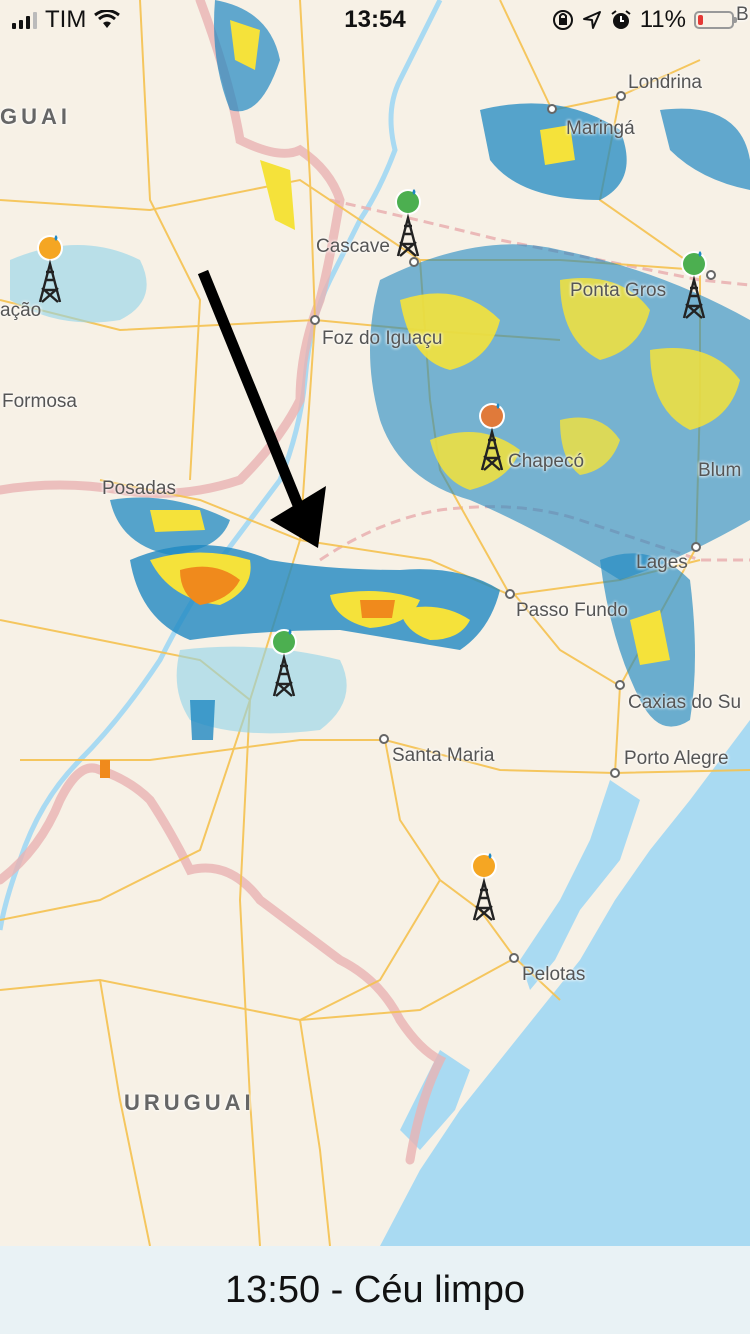 The width and height of the screenshot is (750, 1334). I want to click on city-dot-foz, so click(315, 320).